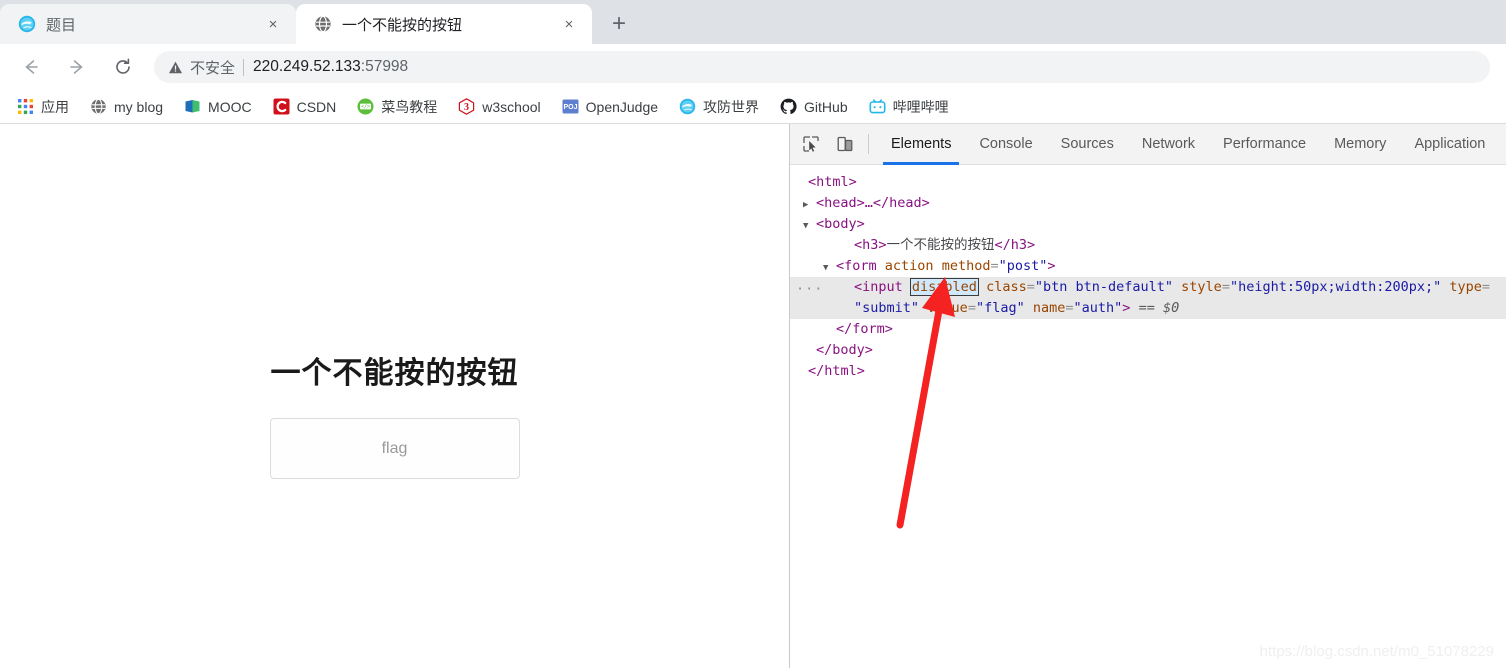 The image size is (1506, 668). Describe the element at coordinates (384, 66) in the screenshot. I see `url-port-text: :57998` at that location.